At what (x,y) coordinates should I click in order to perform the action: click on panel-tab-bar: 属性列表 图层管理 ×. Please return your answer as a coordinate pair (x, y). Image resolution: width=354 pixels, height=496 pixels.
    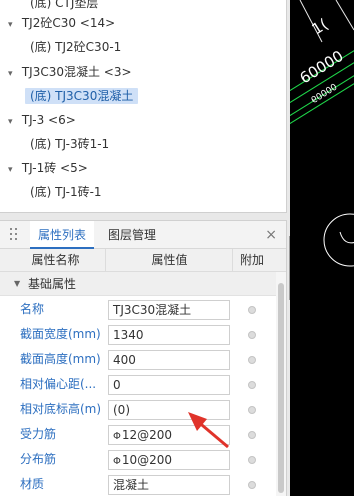
    Looking at the image, I should click on (143, 235).